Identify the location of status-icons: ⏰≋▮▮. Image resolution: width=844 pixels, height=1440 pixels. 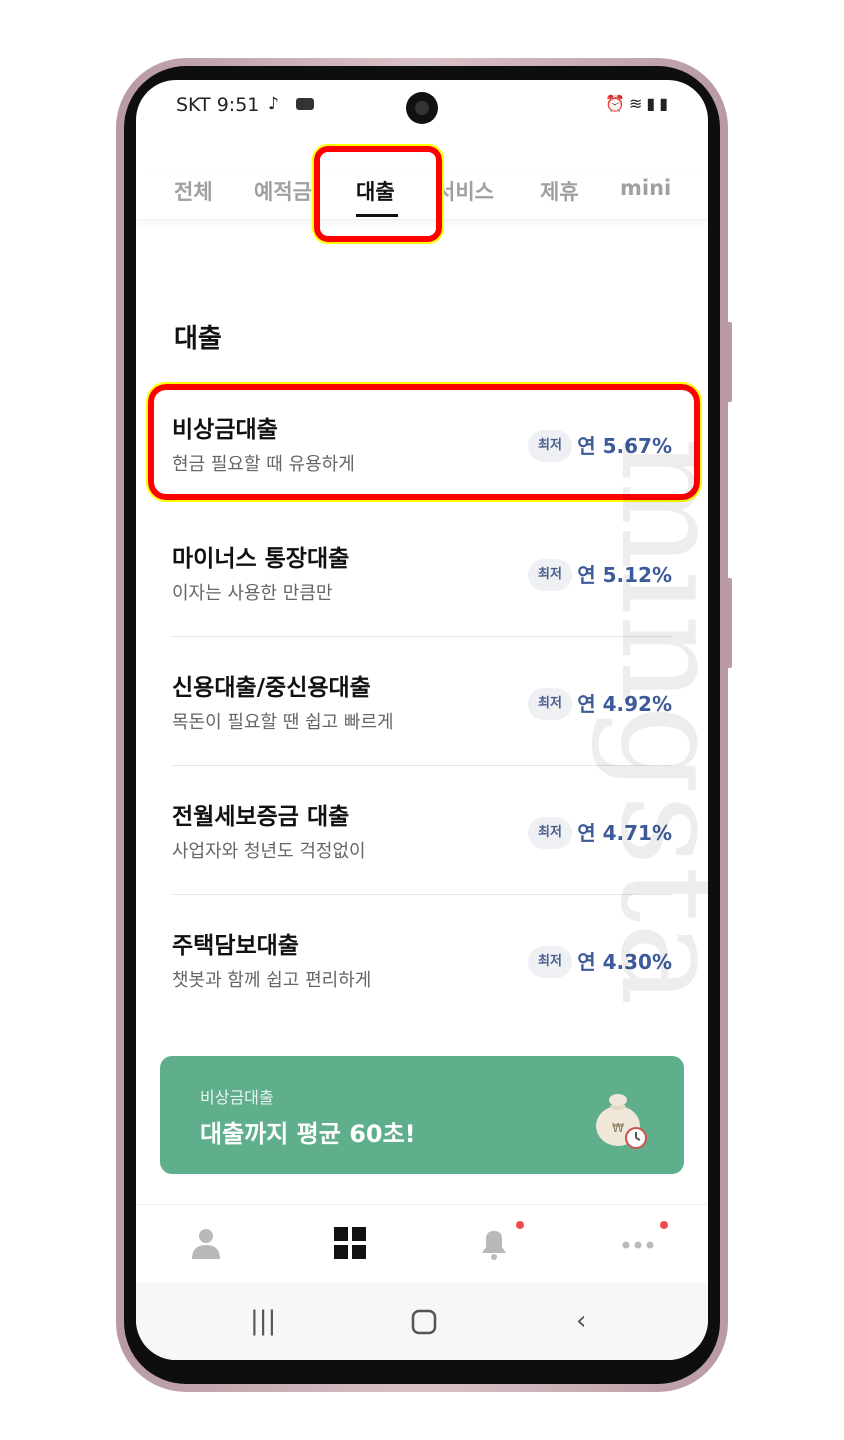
(638, 103).